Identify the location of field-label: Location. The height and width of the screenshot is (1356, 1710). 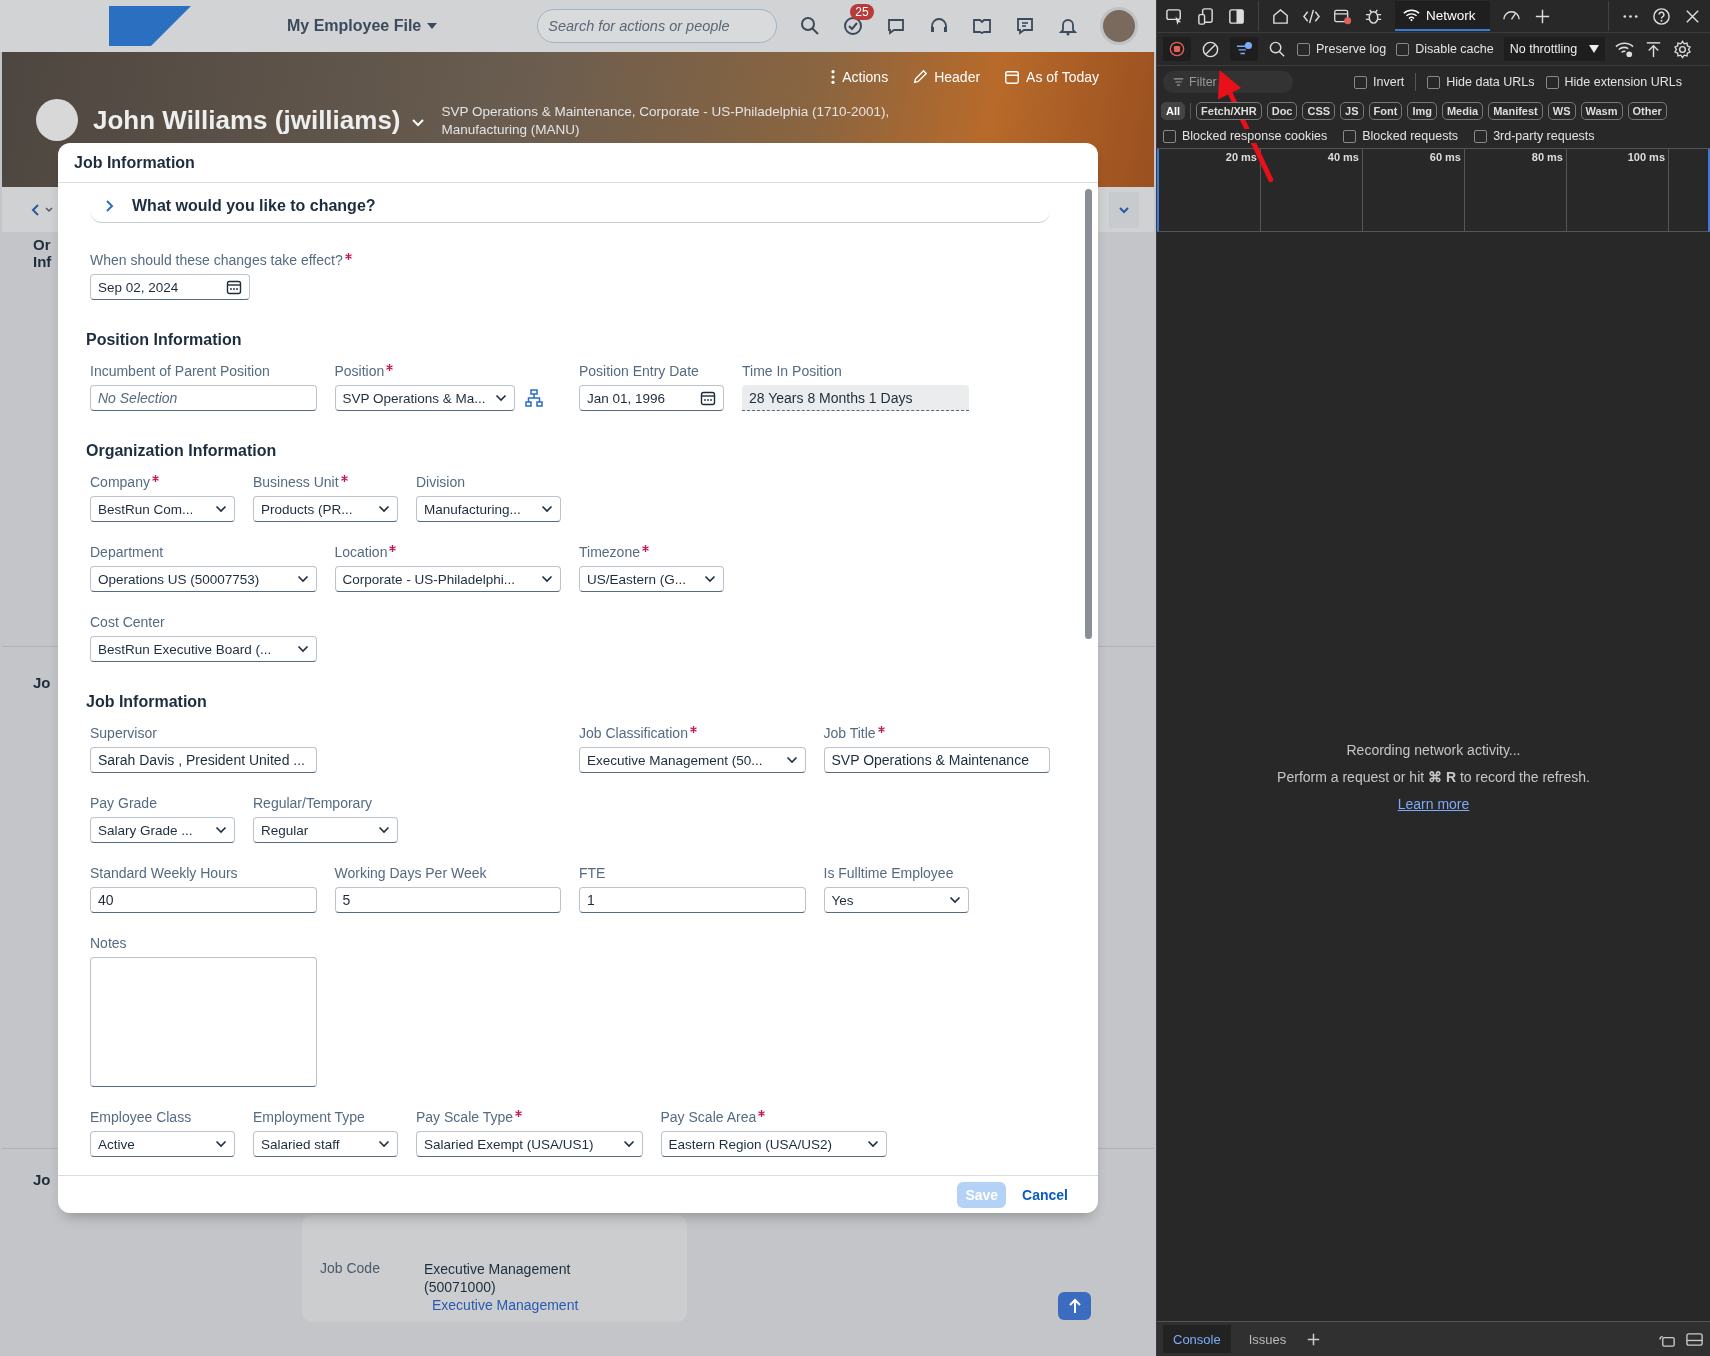
(361, 552).